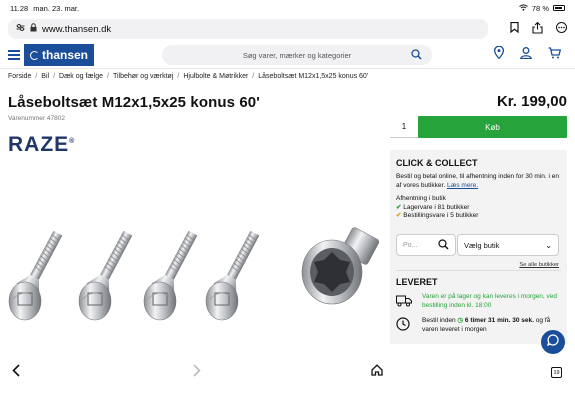 The image size is (575, 400). I want to click on breadcrumb-item: Bil, so click(45, 76).